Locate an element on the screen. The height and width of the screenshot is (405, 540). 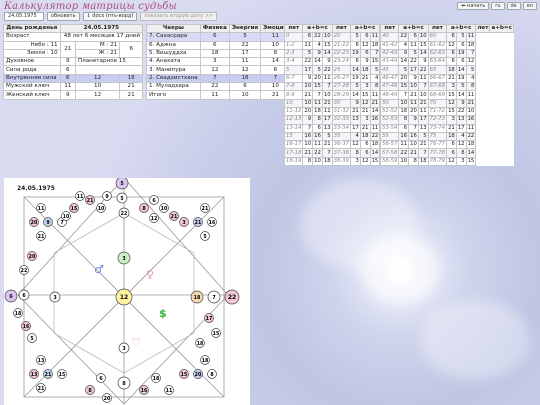
cell: 37-38 is located at coordinates (341, 153).